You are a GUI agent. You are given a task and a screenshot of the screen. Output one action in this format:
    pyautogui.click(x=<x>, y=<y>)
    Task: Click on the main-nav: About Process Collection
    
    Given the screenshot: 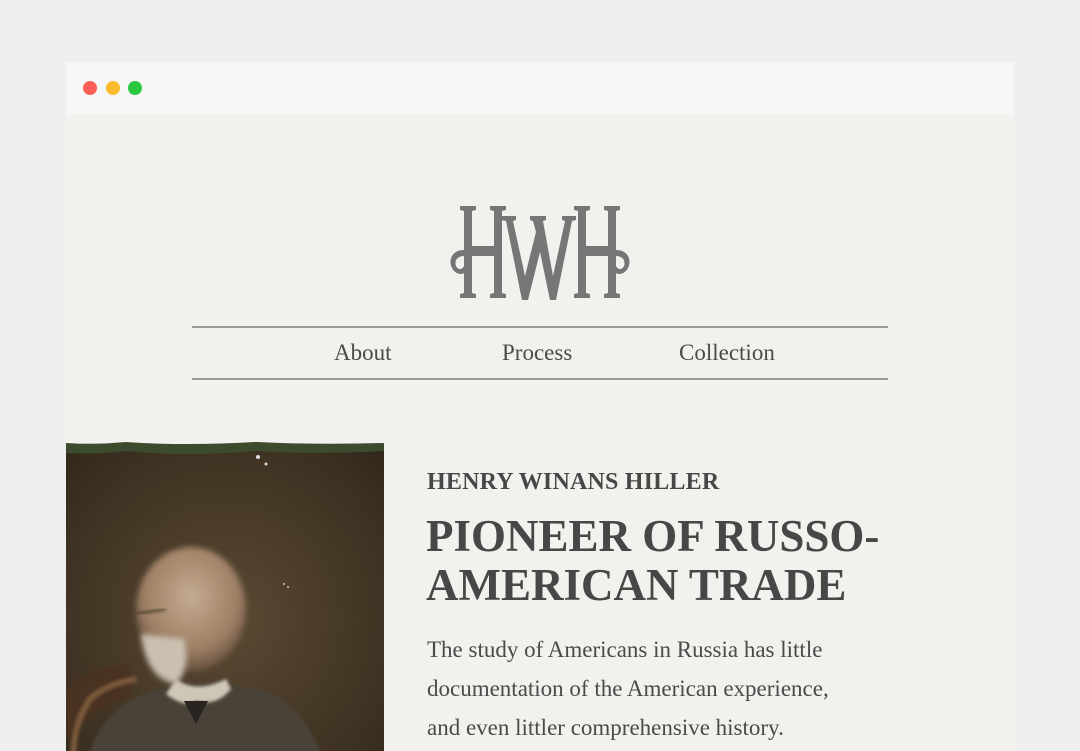 What is the action you would take?
    pyautogui.click(x=540, y=353)
    